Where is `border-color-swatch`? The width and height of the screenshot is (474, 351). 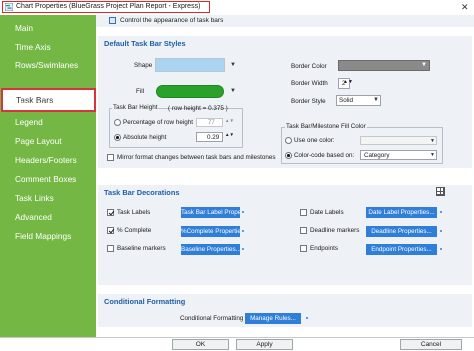 border-color-swatch is located at coordinates (384, 65).